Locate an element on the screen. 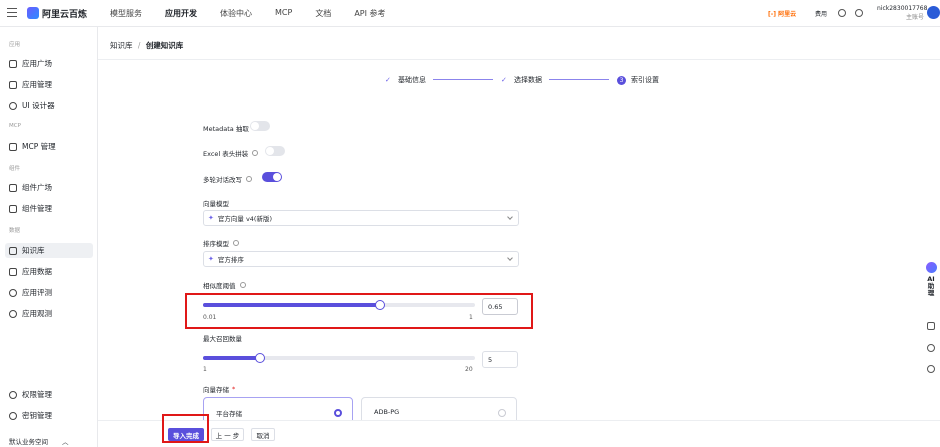 The image size is (940, 447). fee-link: 费用 is located at coordinates (821, 13).